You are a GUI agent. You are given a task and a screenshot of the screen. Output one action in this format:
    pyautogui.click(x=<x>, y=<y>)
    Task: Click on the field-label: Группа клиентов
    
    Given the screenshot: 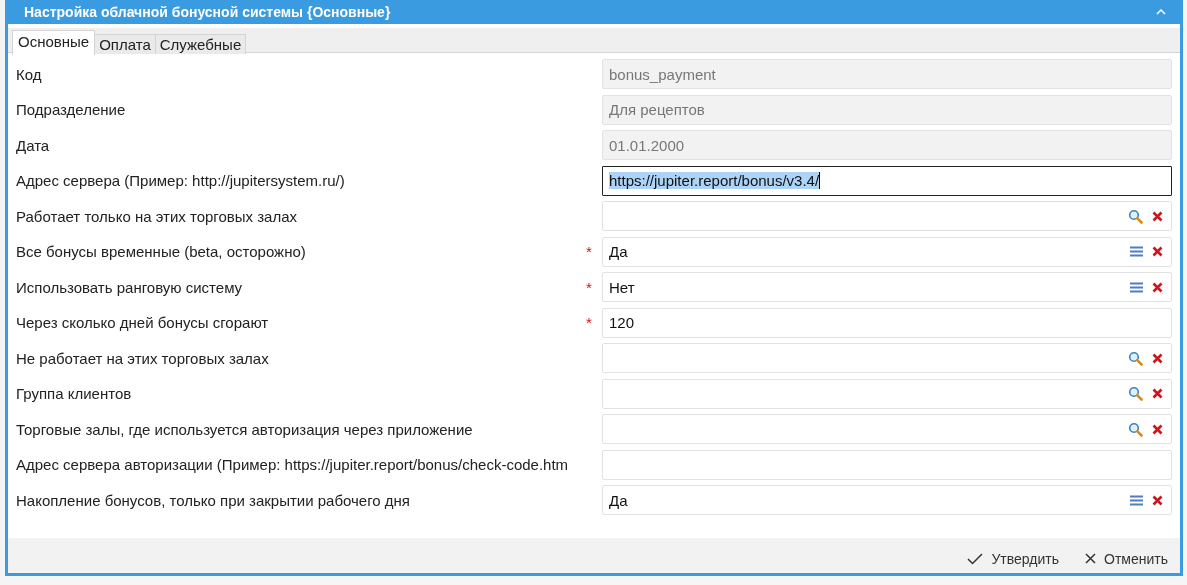 What is the action you would take?
    pyautogui.click(x=74, y=393)
    